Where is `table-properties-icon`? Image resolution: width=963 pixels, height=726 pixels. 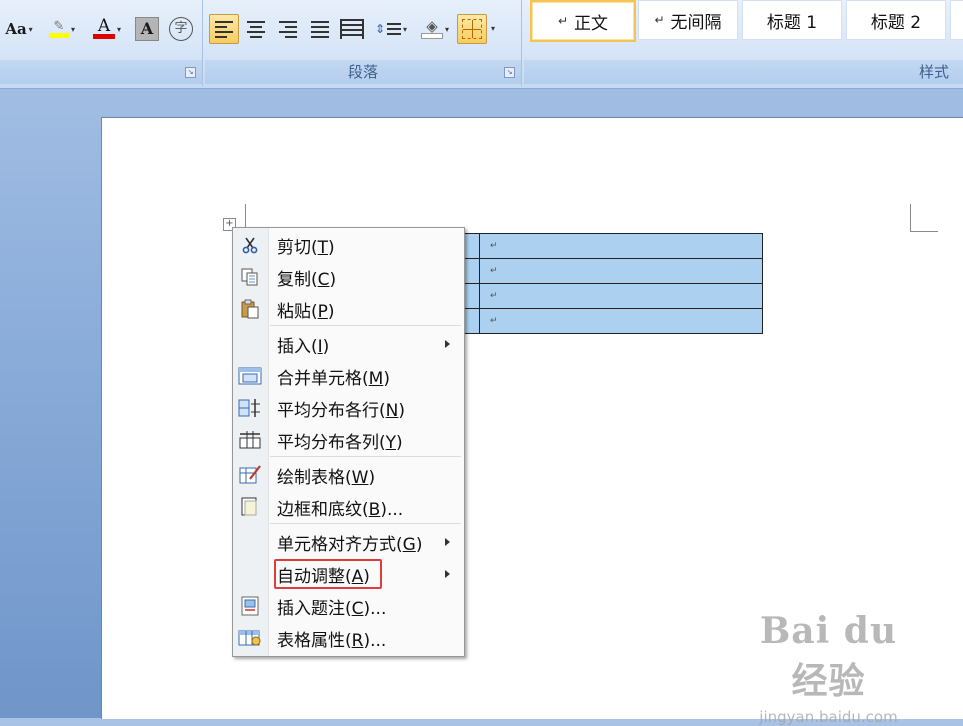 table-properties-icon is located at coordinates (250, 638).